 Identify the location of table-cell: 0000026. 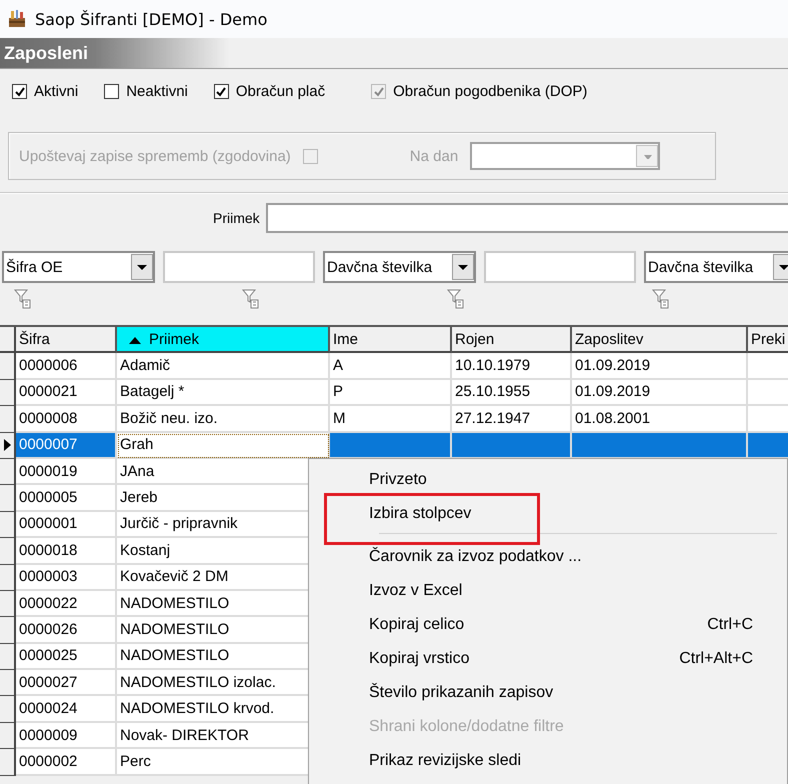
(66, 630).